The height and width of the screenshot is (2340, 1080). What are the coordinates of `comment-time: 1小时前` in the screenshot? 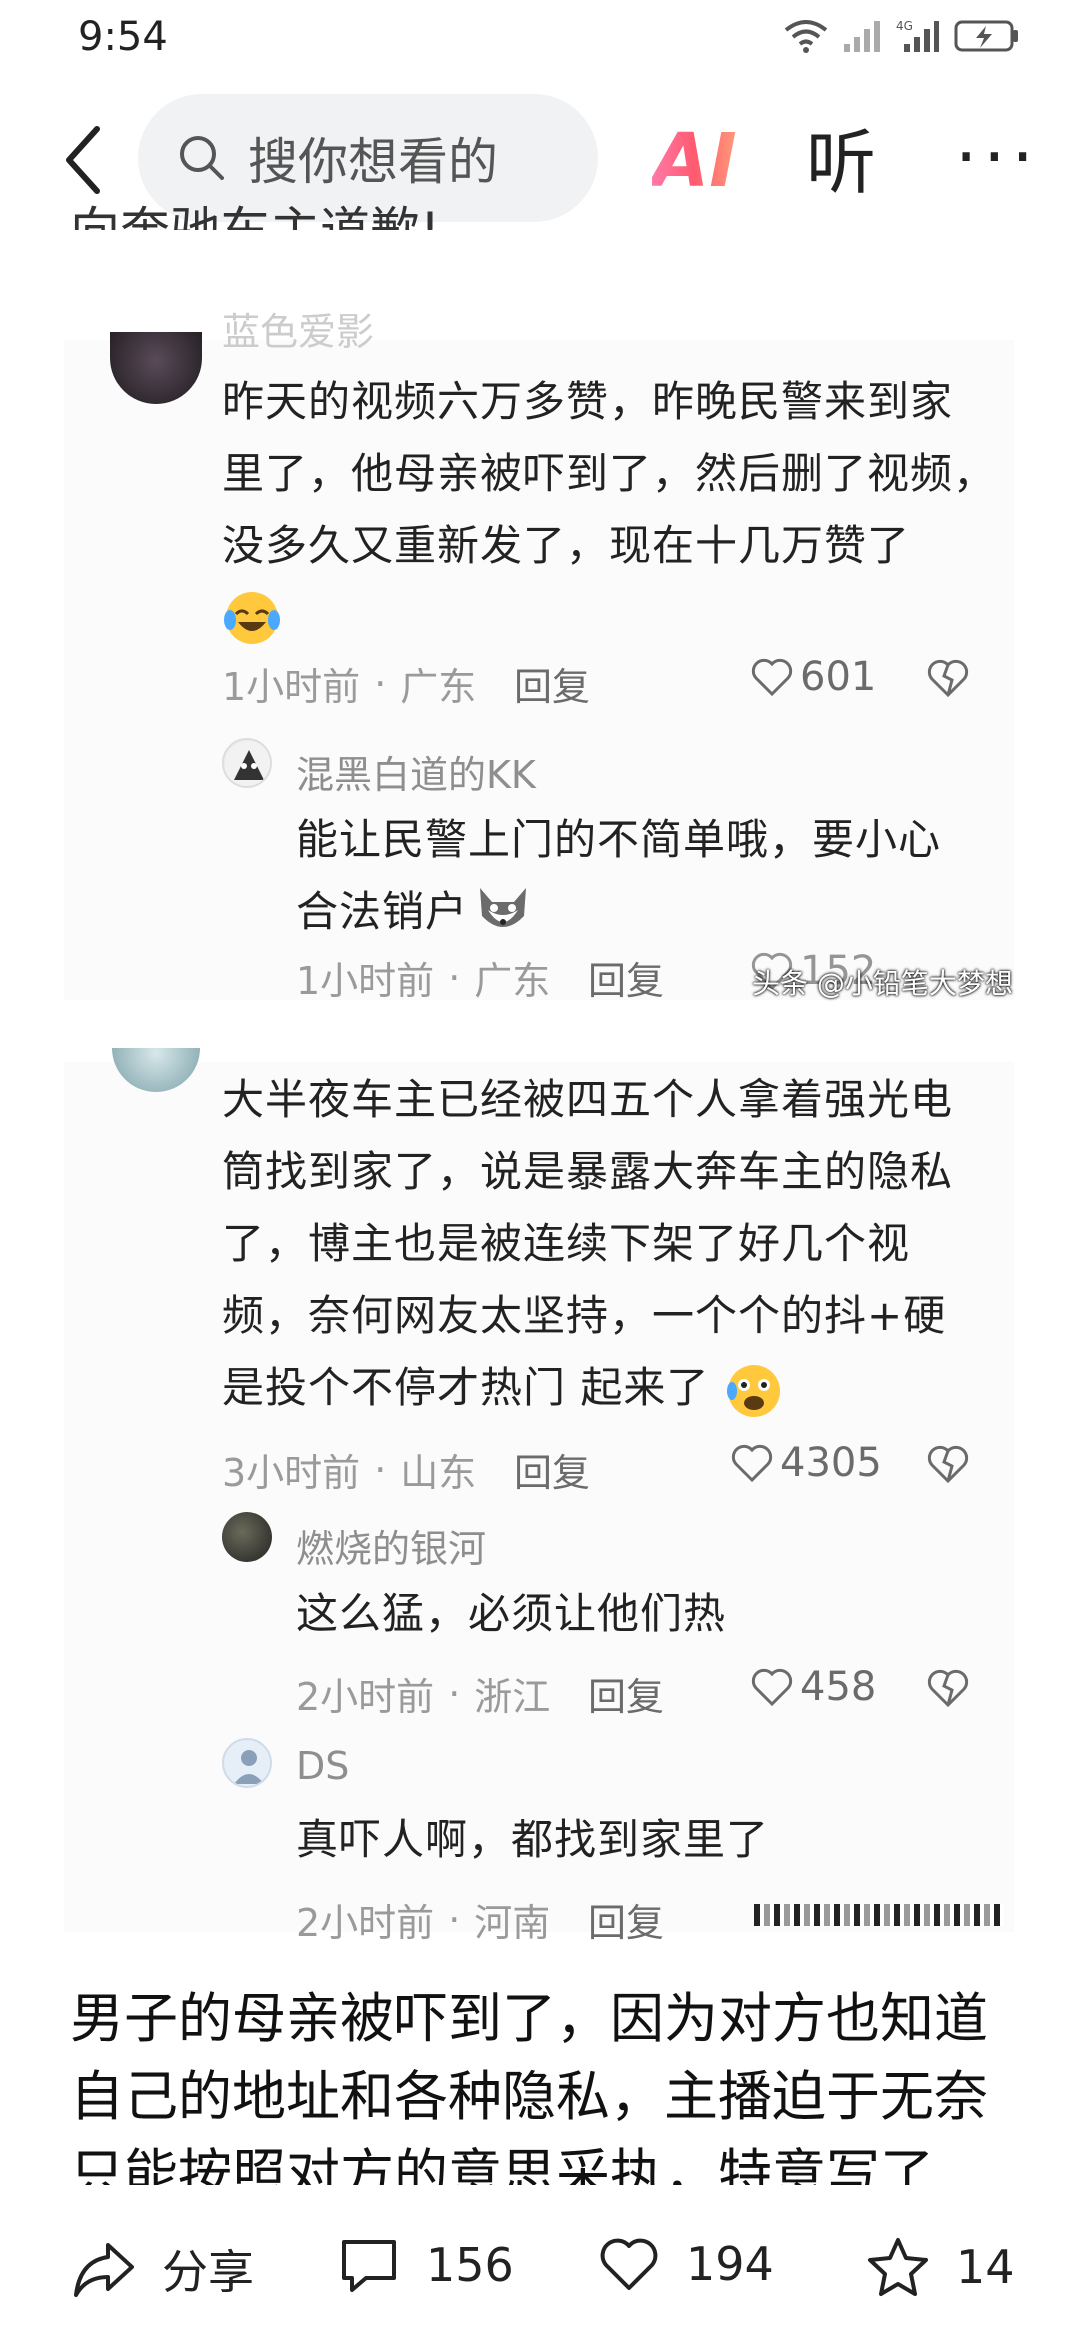 It's located at (291, 687).